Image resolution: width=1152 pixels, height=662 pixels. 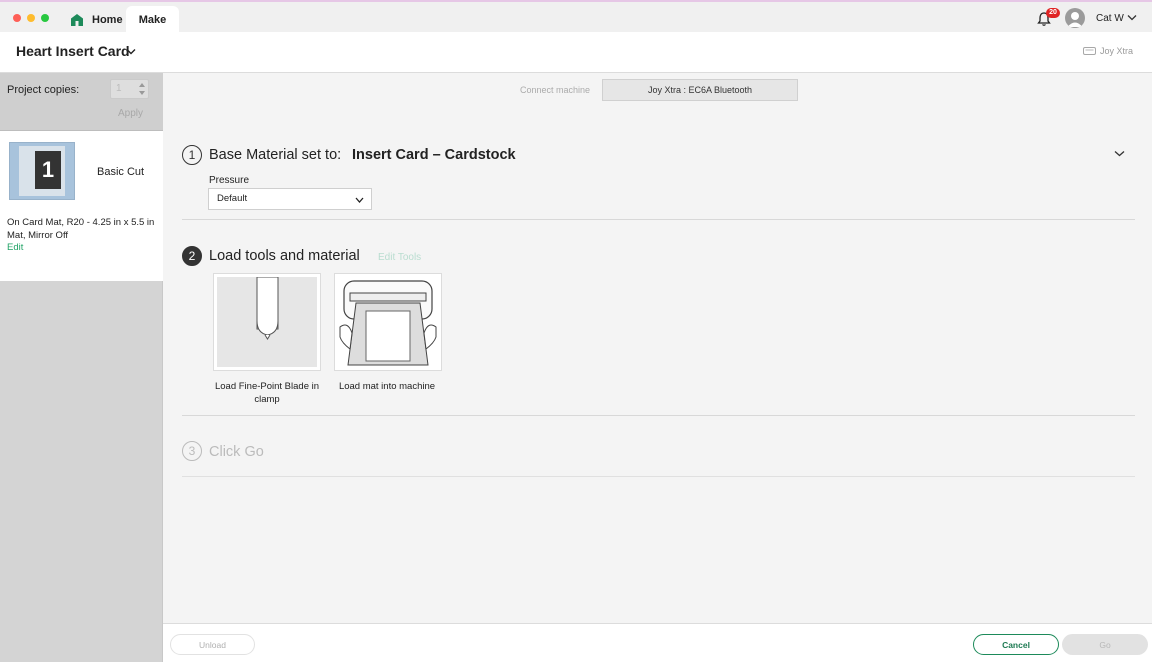 What do you see at coordinates (192, 256) in the screenshot?
I see `step-2-number: 2` at bounding box center [192, 256].